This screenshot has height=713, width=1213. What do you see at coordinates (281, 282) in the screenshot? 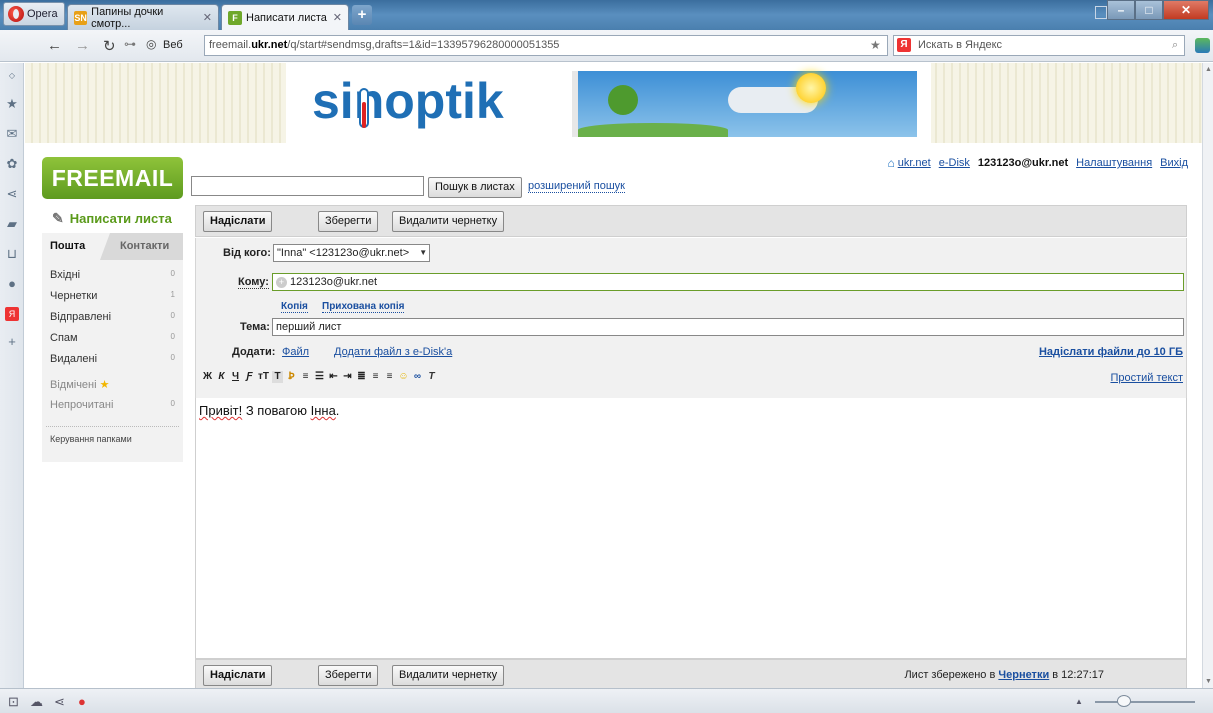
I see `add-contact-icon: +` at bounding box center [281, 282].